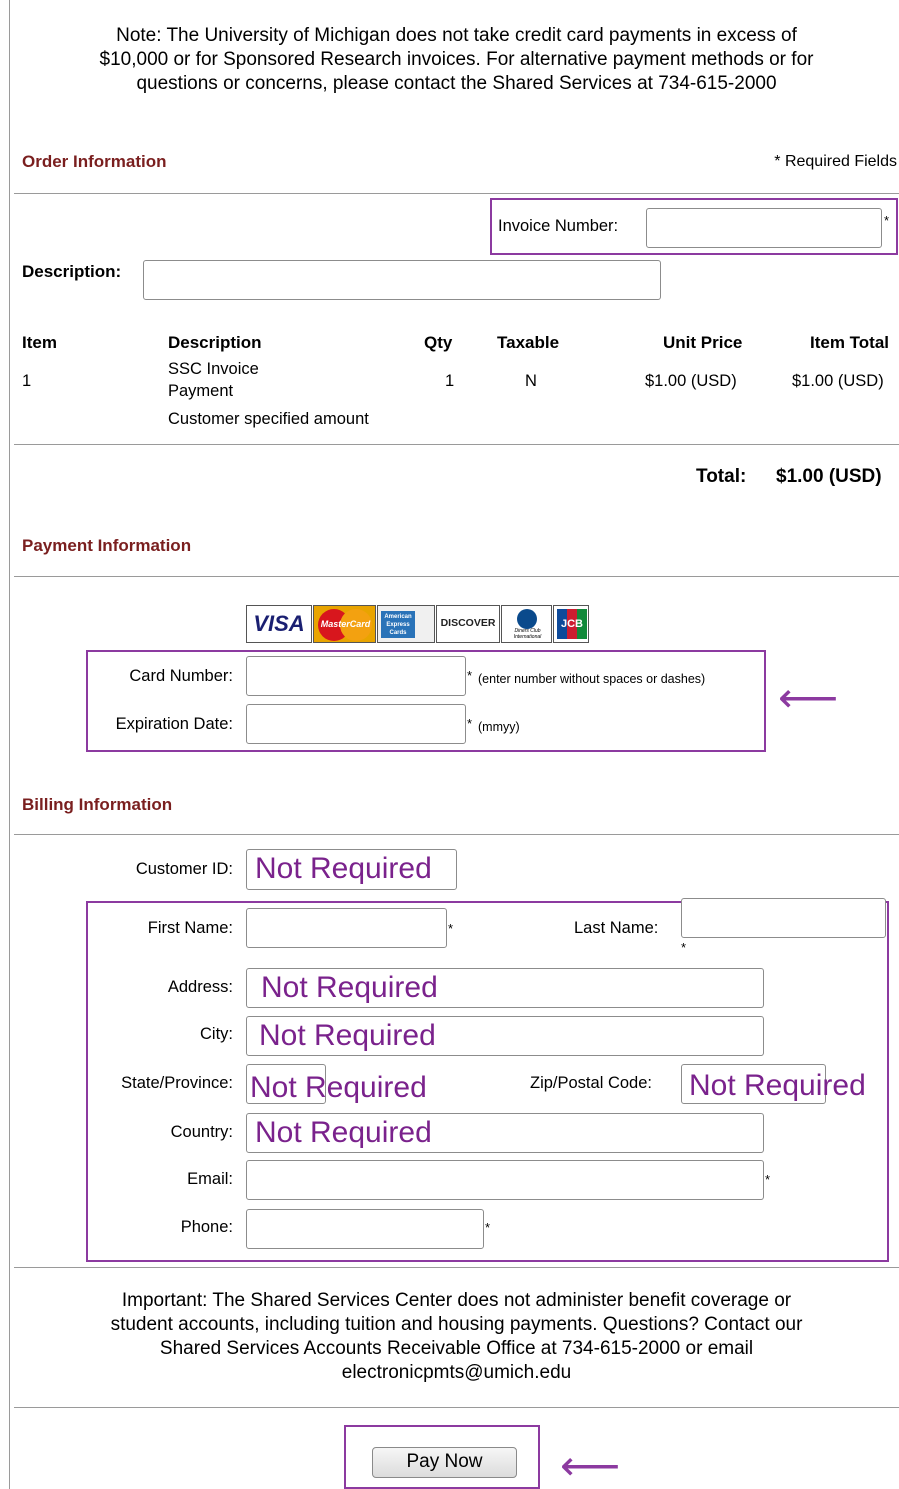 This screenshot has height=1489, width=899. I want to click on row-qty: 1, so click(450, 381).